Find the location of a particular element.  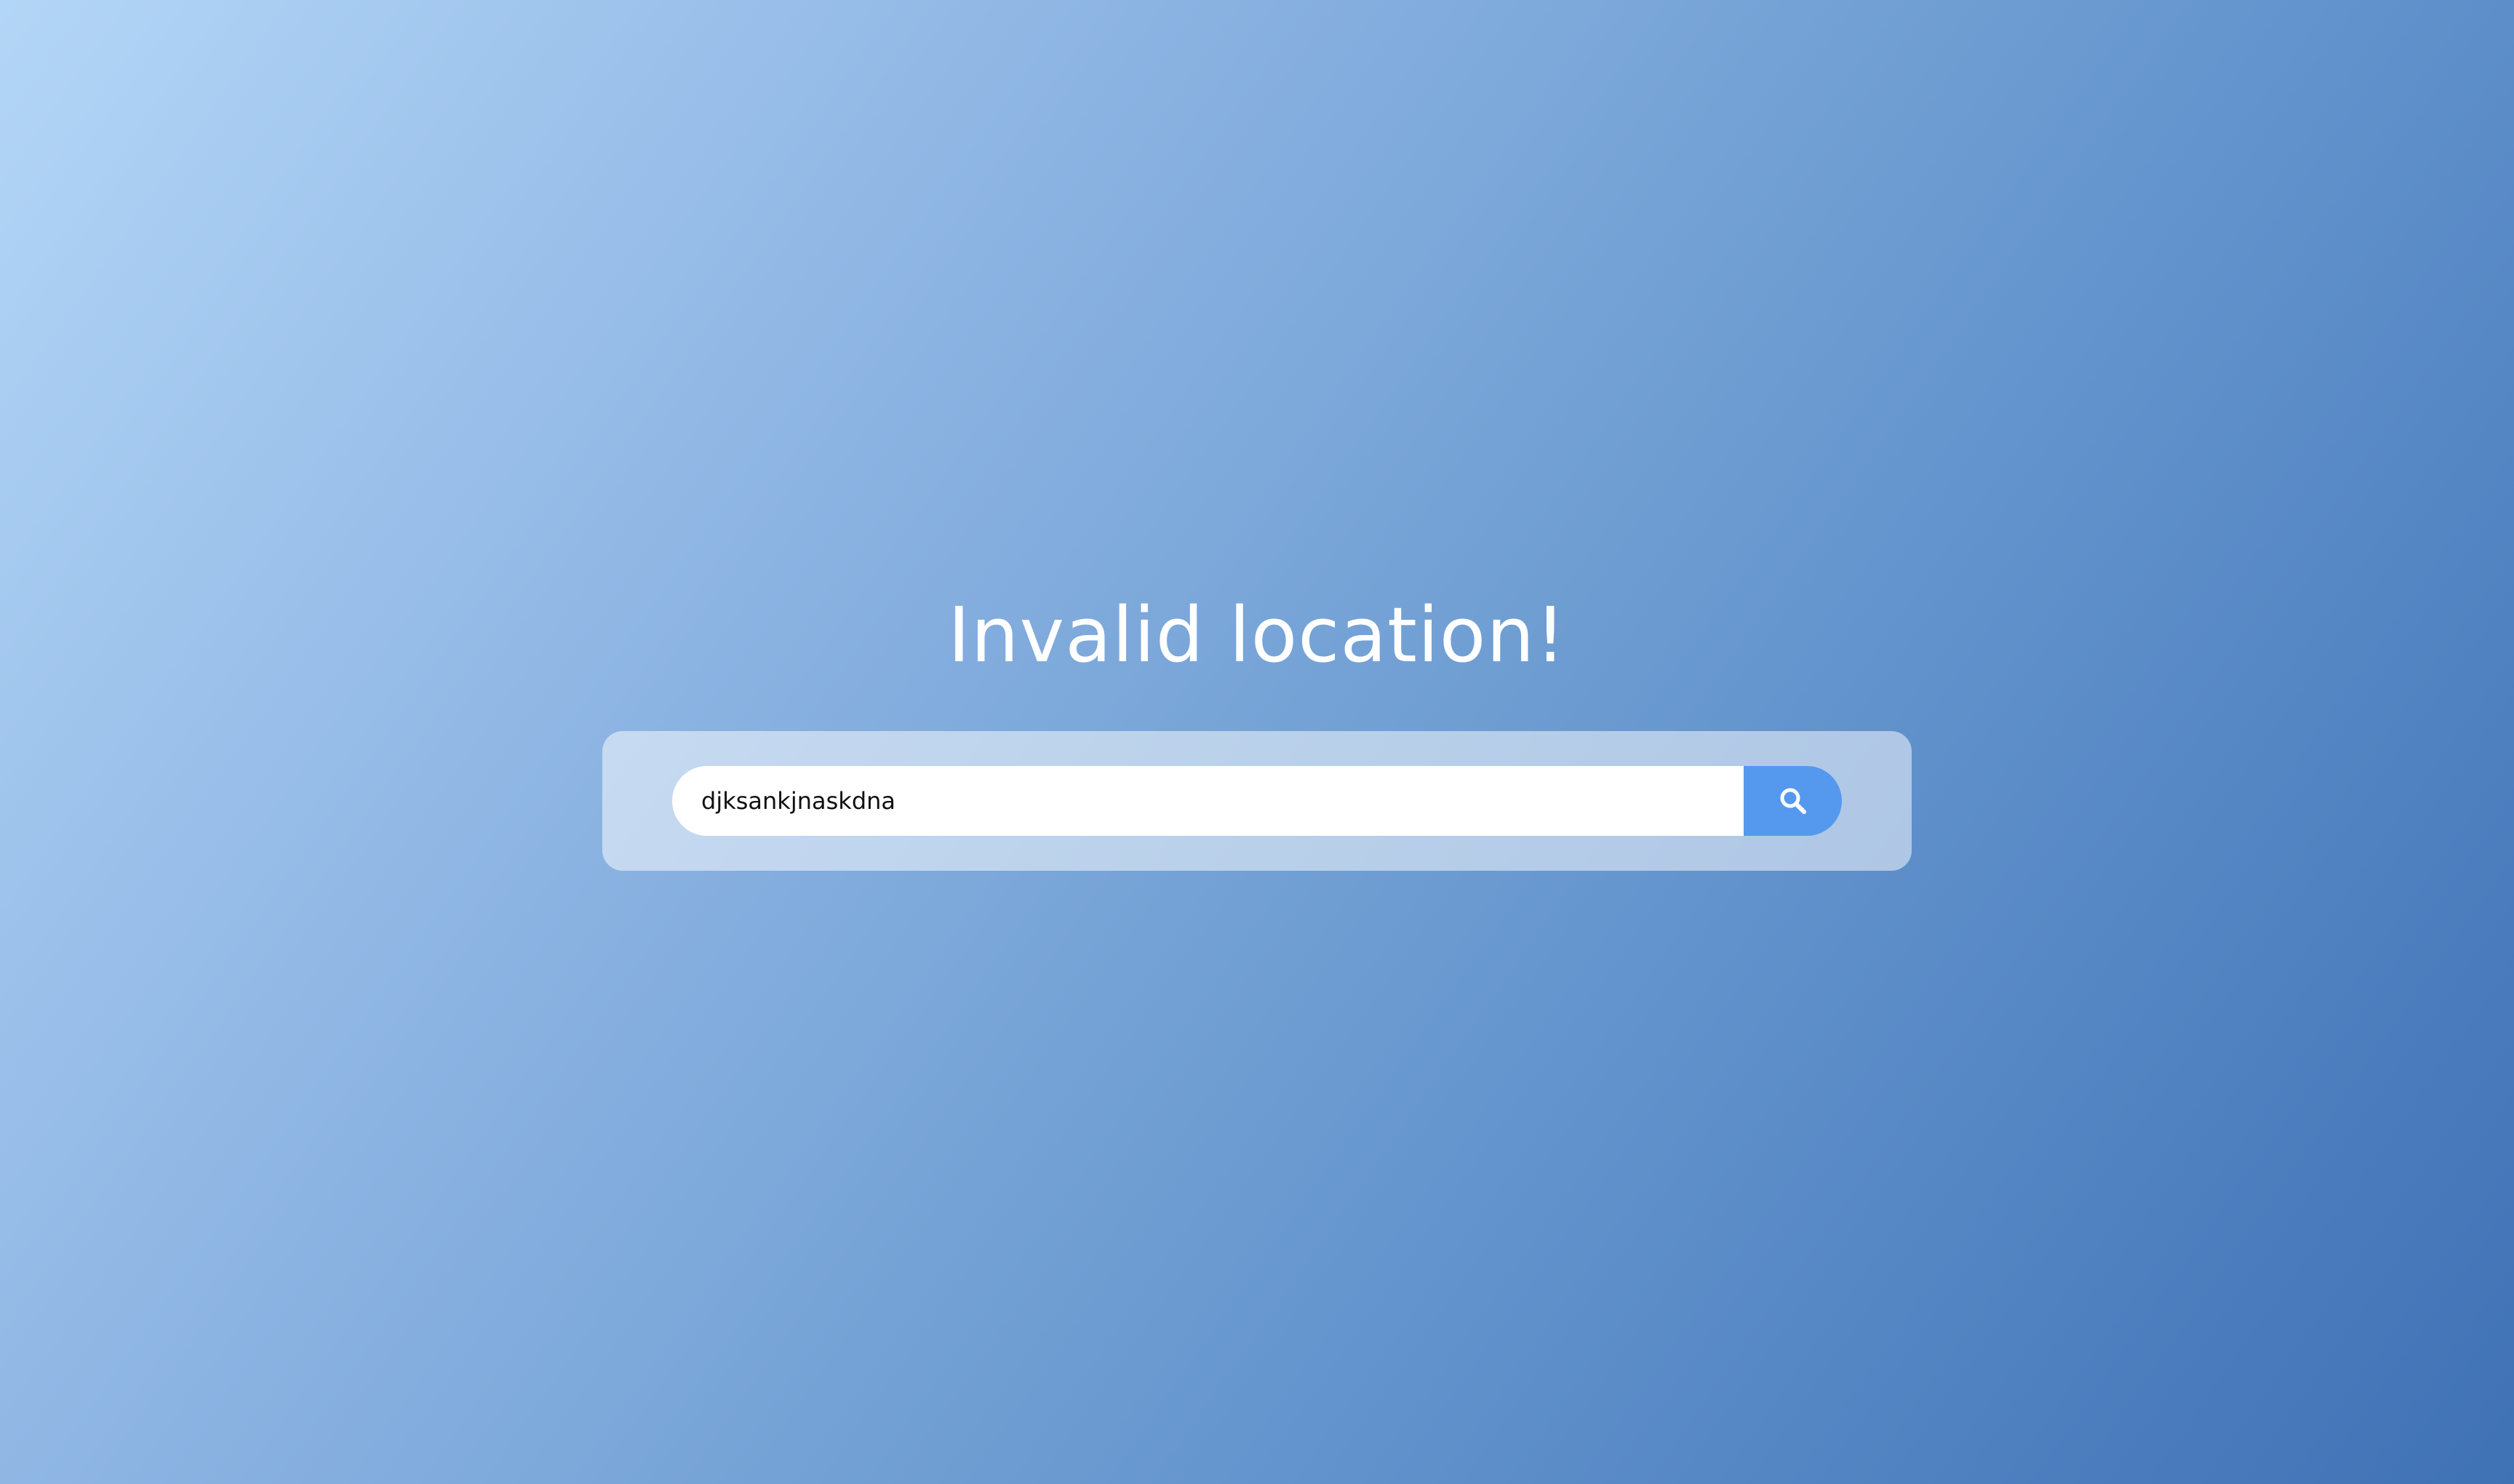

search-icon is located at coordinates (1793, 800).